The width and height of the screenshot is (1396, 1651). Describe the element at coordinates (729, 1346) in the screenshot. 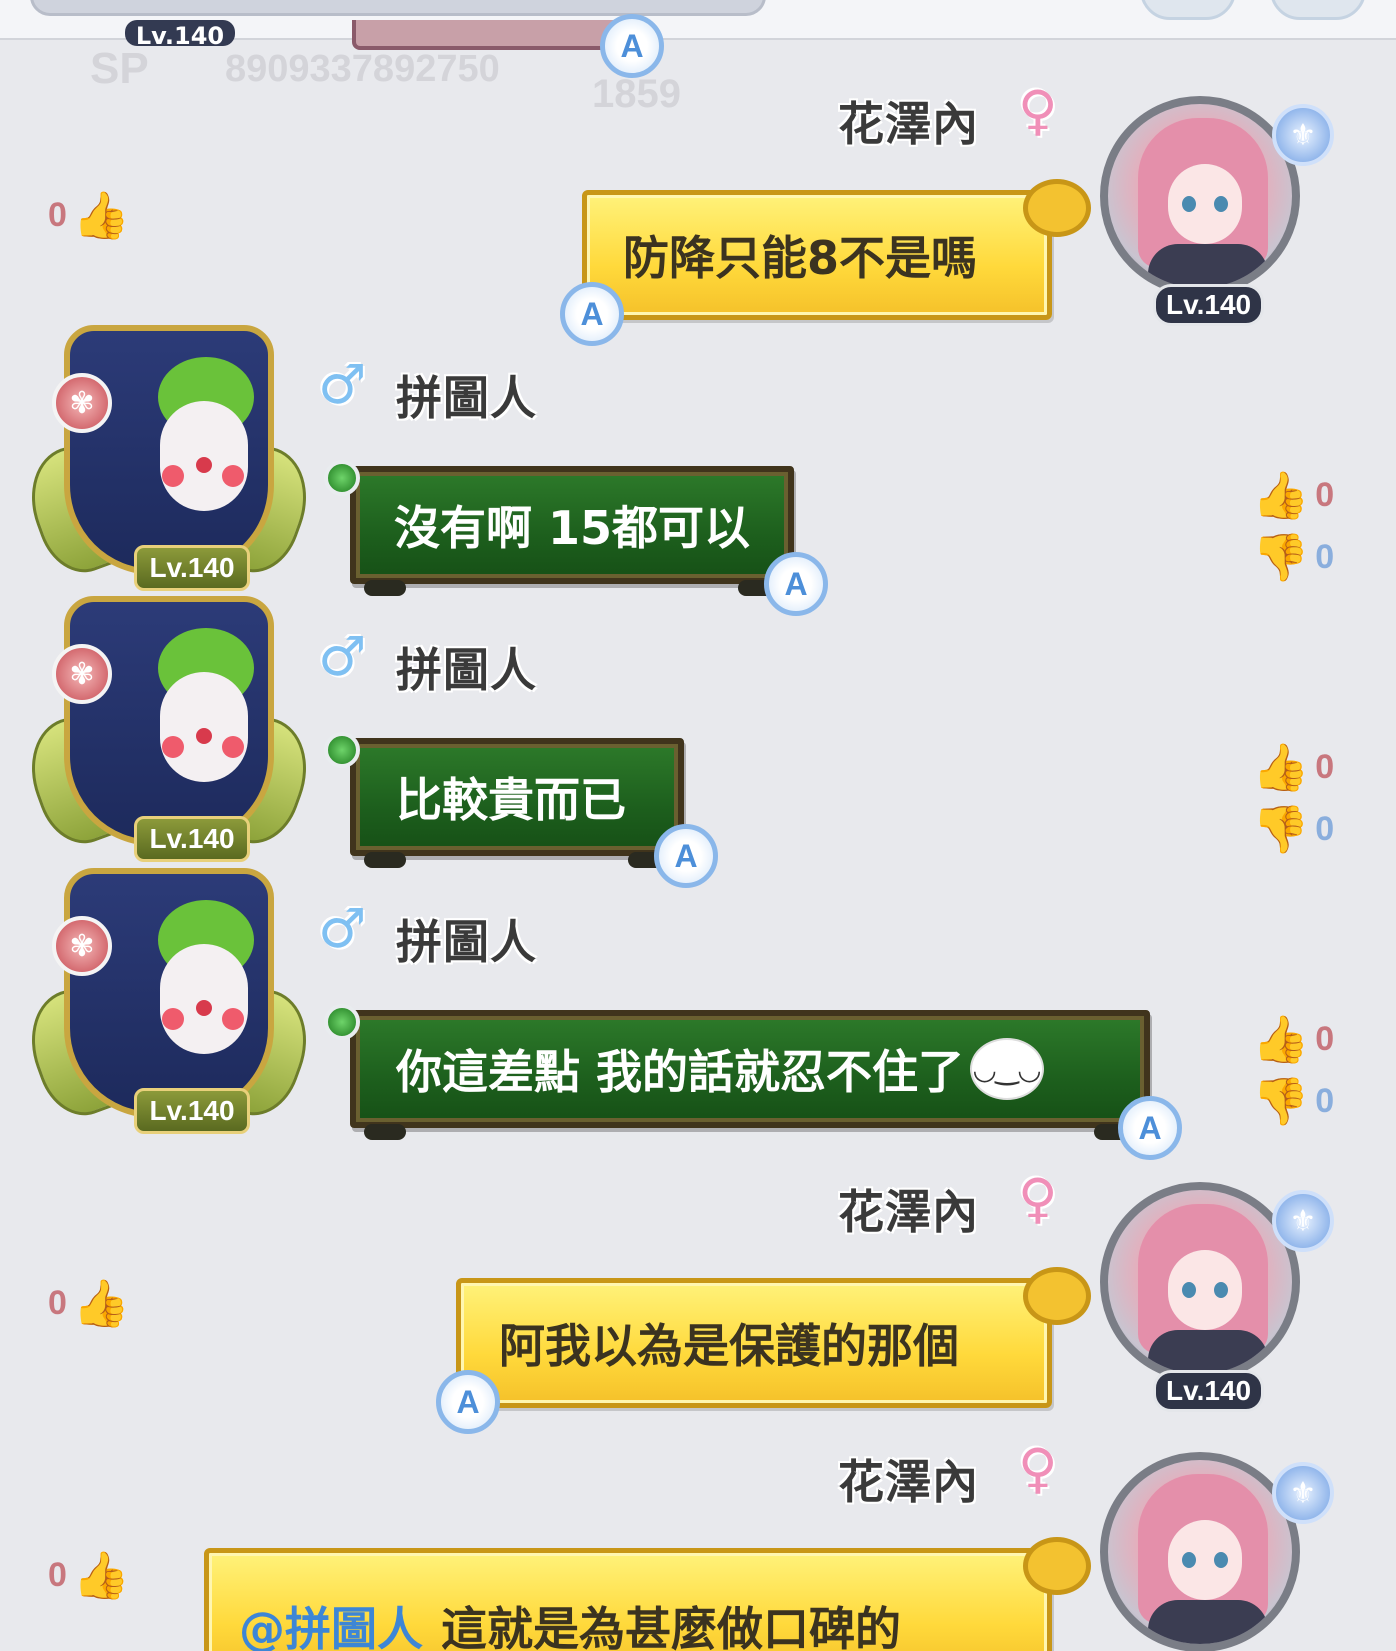

I see `message-text: 阿我以為是保護的那個` at that location.